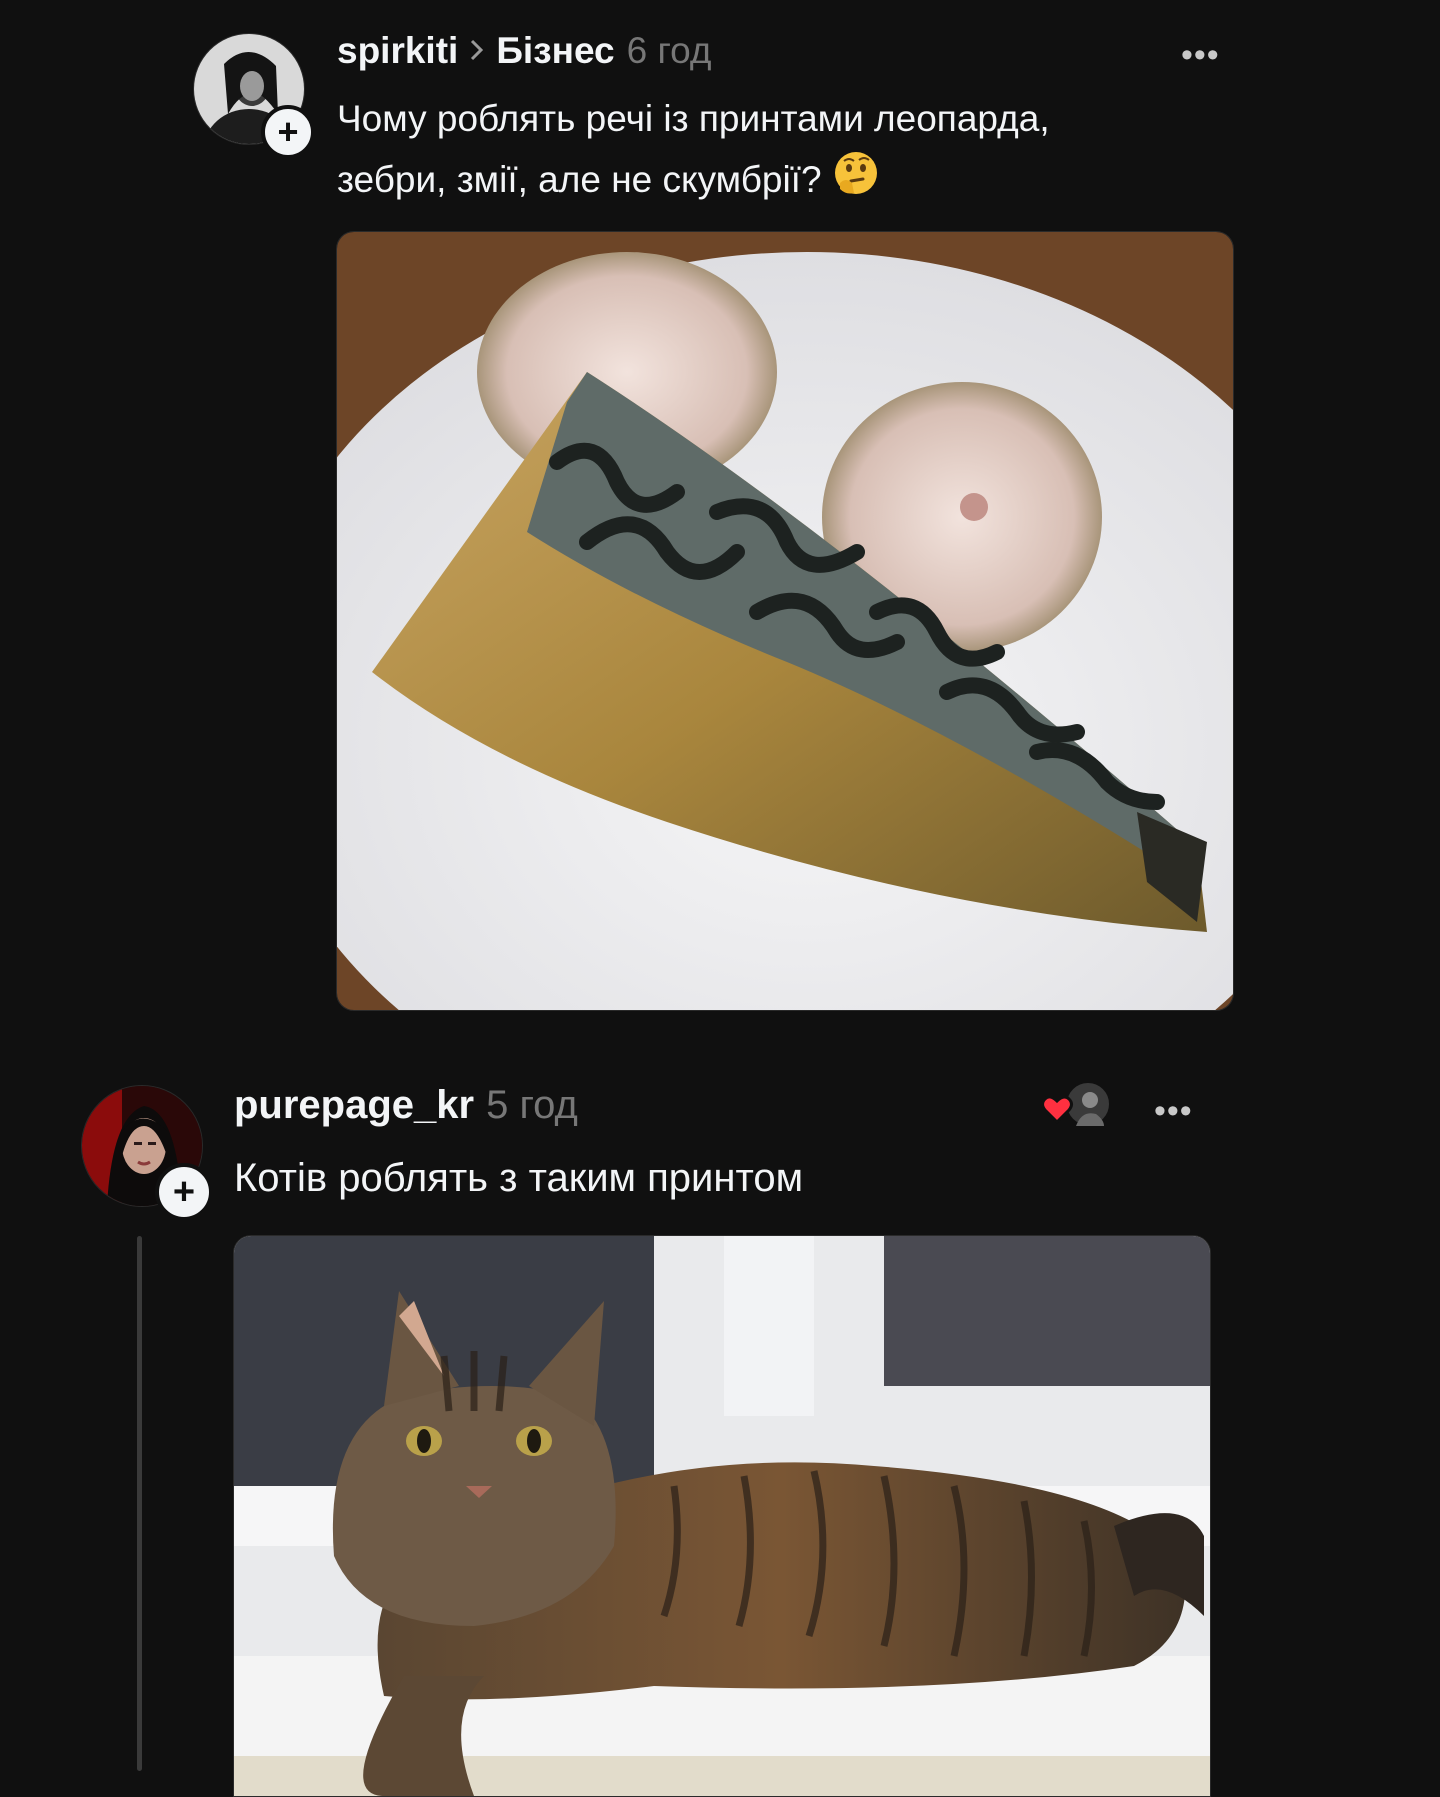 The height and width of the screenshot is (1797, 1440). What do you see at coordinates (555, 51) in the screenshot?
I see `topic-tag: Бізнес` at bounding box center [555, 51].